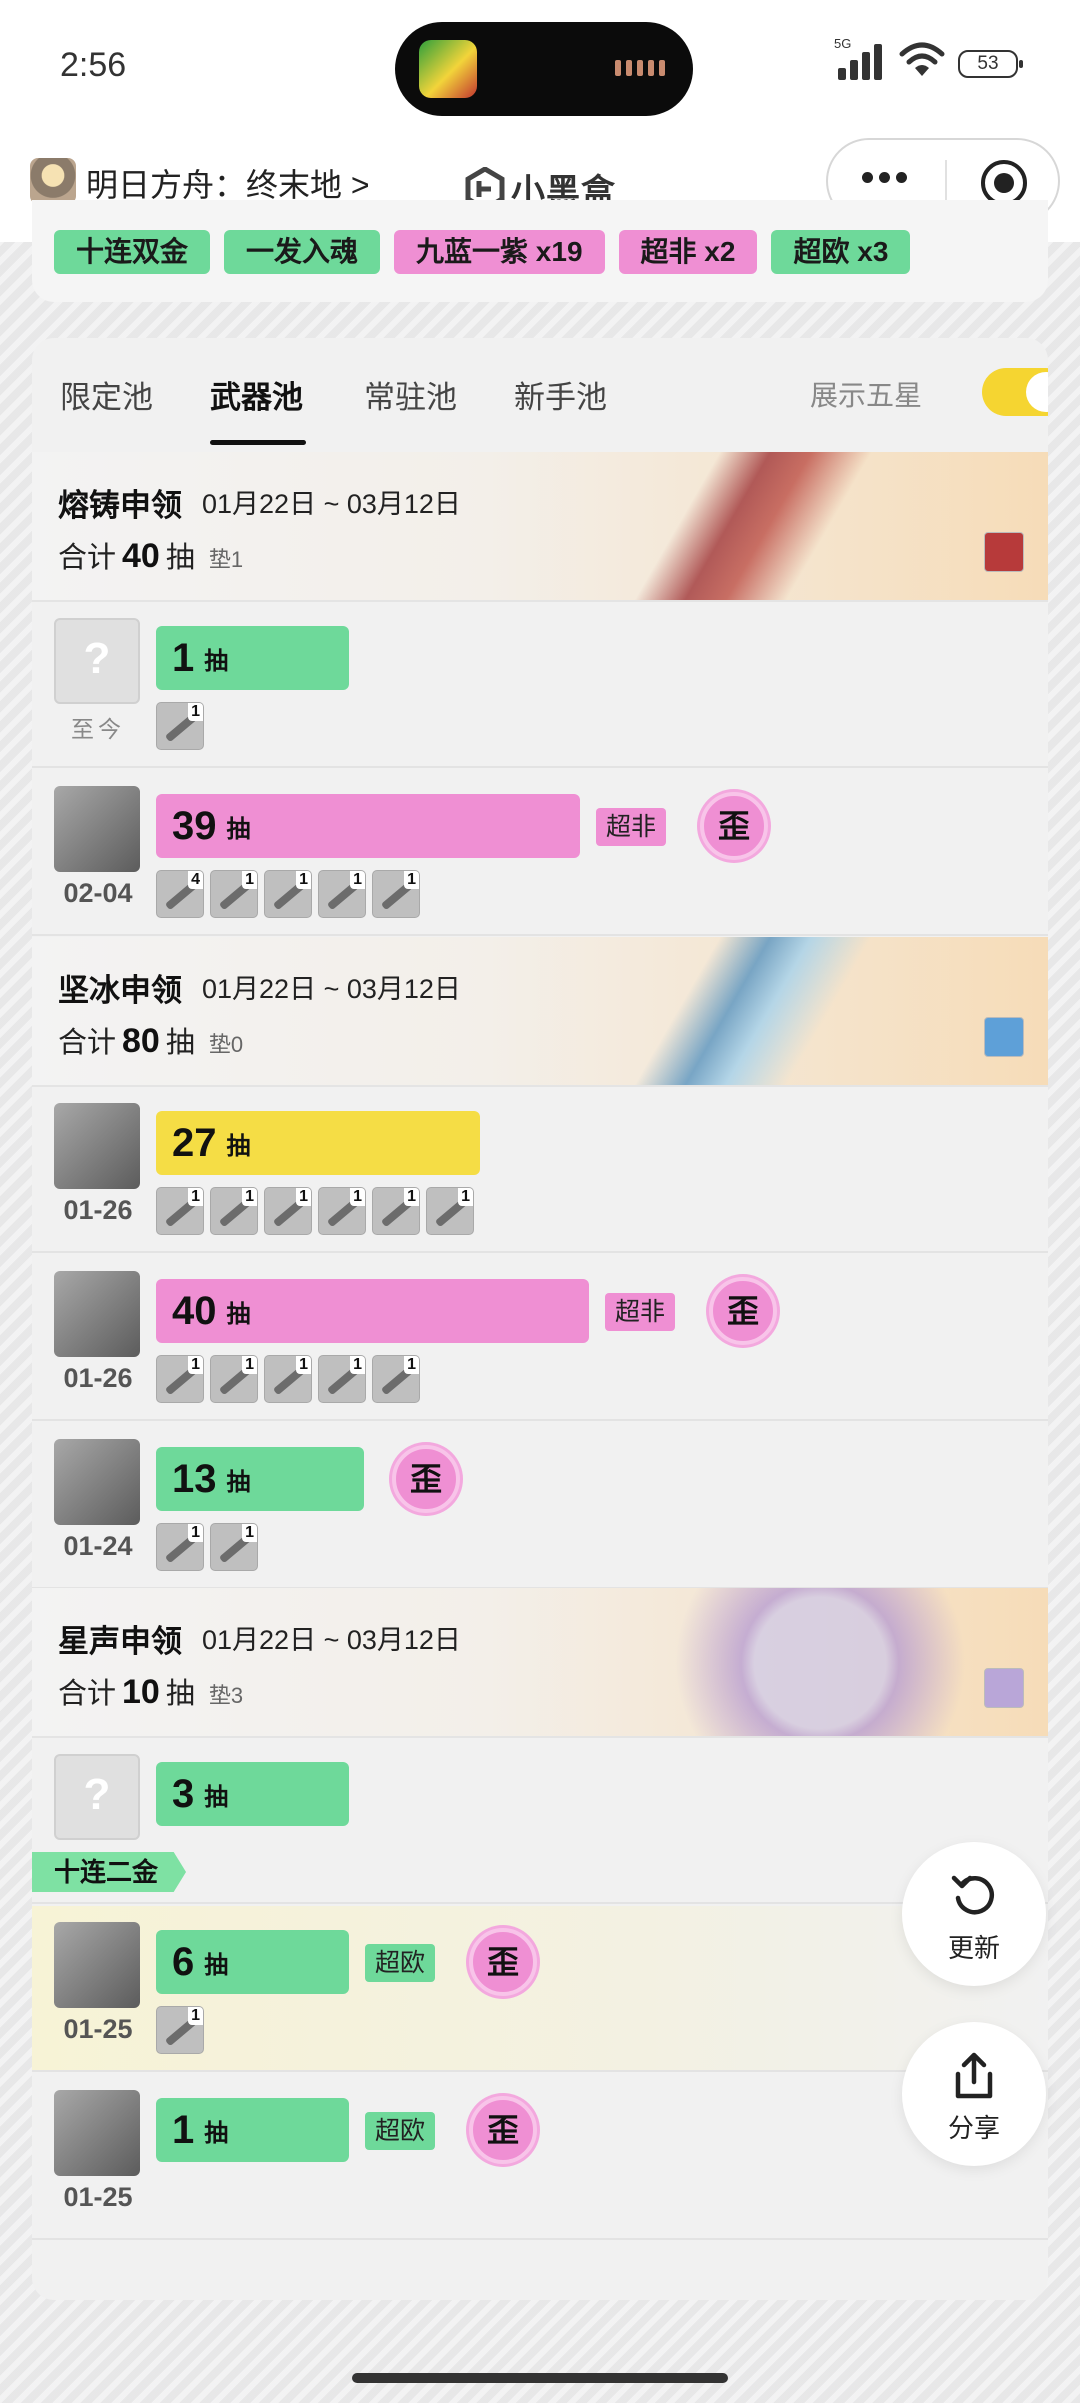 The height and width of the screenshot is (2403, 1080). What do you see at coordinates (180, 1694) in the screenshot?
I see `pool-total-unit: 抽` at bounding box center [180, 1694].